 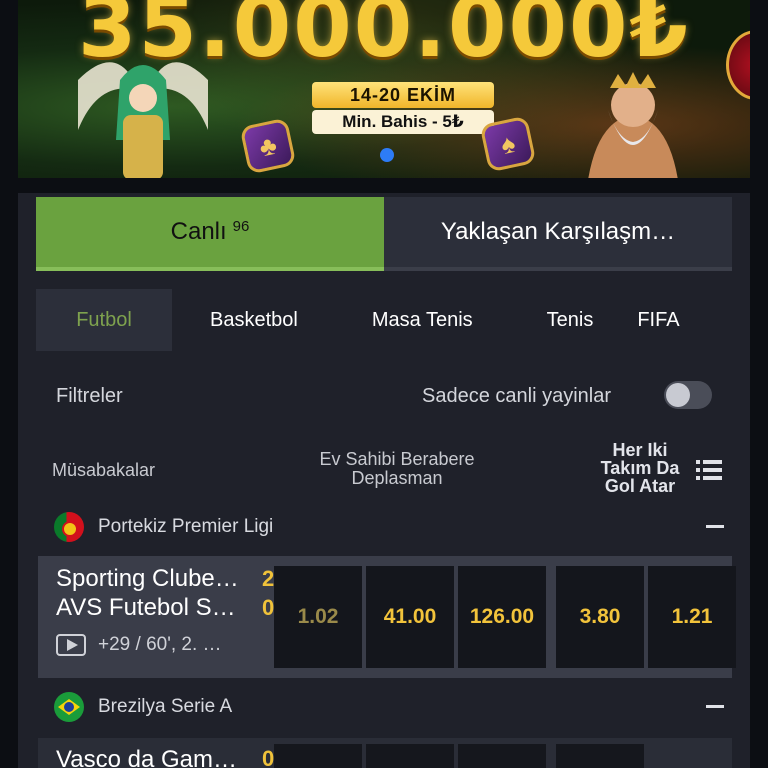 What do you see at coordinates (397, 468) in the screenshot?
I see `column-1x2: Ev Sahibi Berabere Deplasman` at bounding box center [397, 468].